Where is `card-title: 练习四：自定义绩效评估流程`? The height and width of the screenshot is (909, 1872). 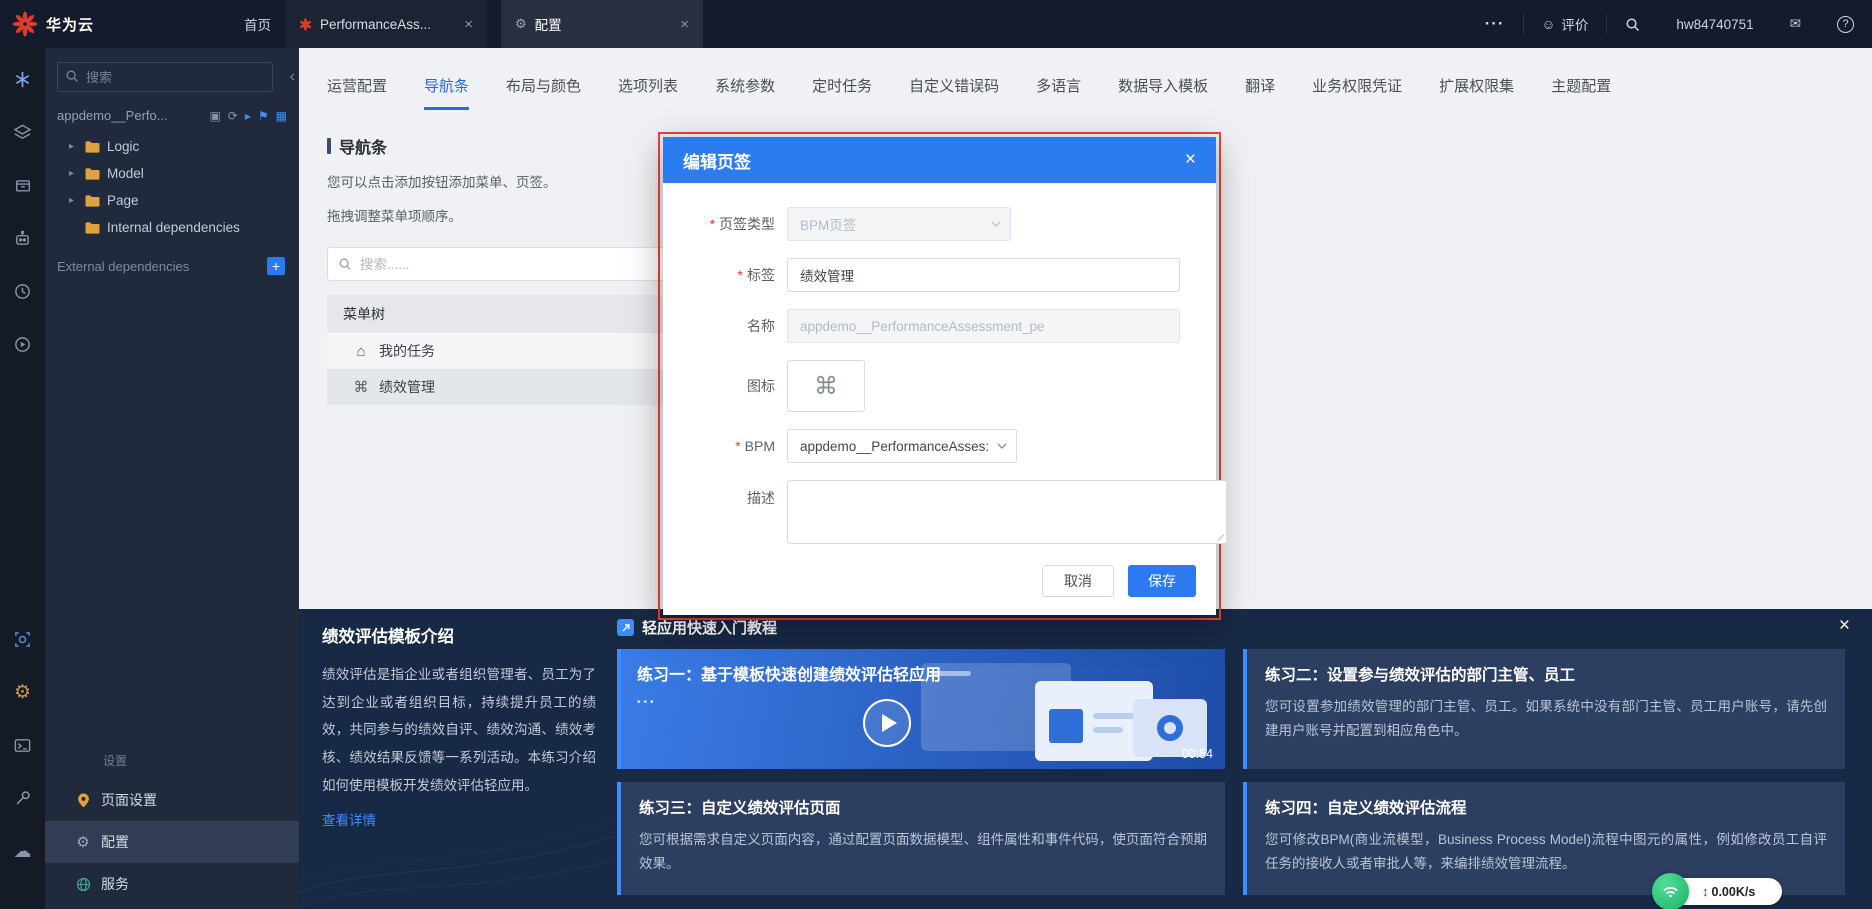 card-title: 练习四：自定义绩效评估流程 is located at coordinates (1366, 808).